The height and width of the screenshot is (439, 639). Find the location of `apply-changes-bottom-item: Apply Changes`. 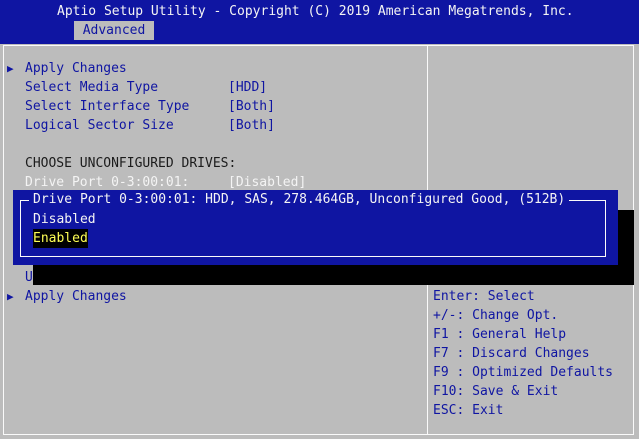

apply-changes-bottom-item: Apply Changes is located at coordinates (76, 296).